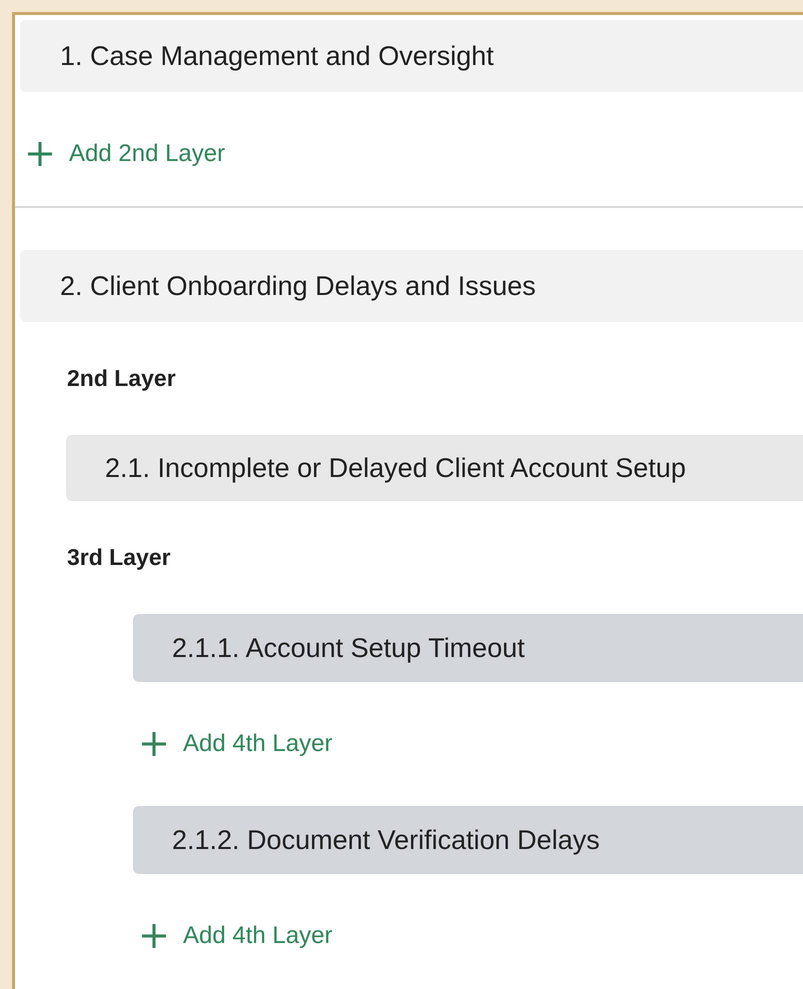 The height and width of the screenshot is (989, 803). Describe the element at coordinates (468, 648) in the screenshot. I see `category-row: 2.1.1. Account Setup Timeout` at that location.